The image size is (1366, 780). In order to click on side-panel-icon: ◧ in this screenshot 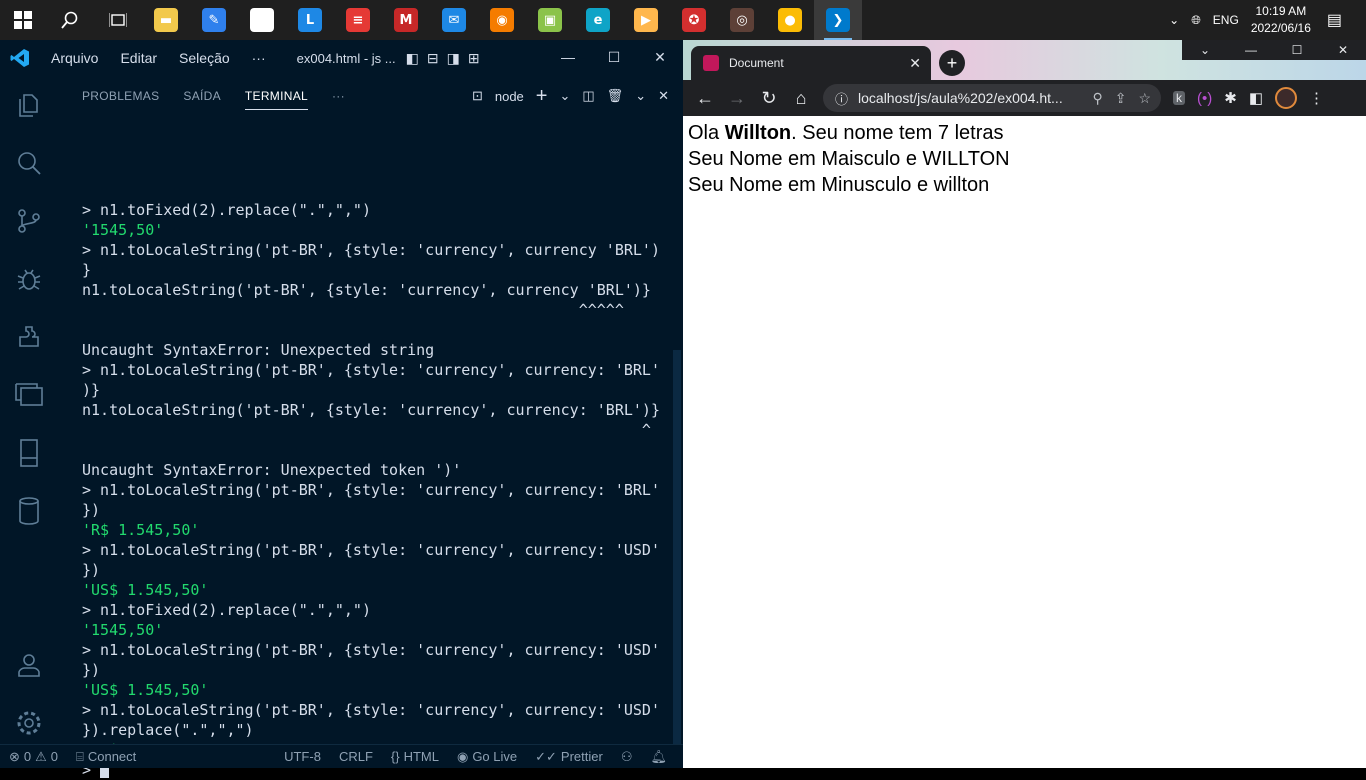, I will do `click(1256, 98)`.